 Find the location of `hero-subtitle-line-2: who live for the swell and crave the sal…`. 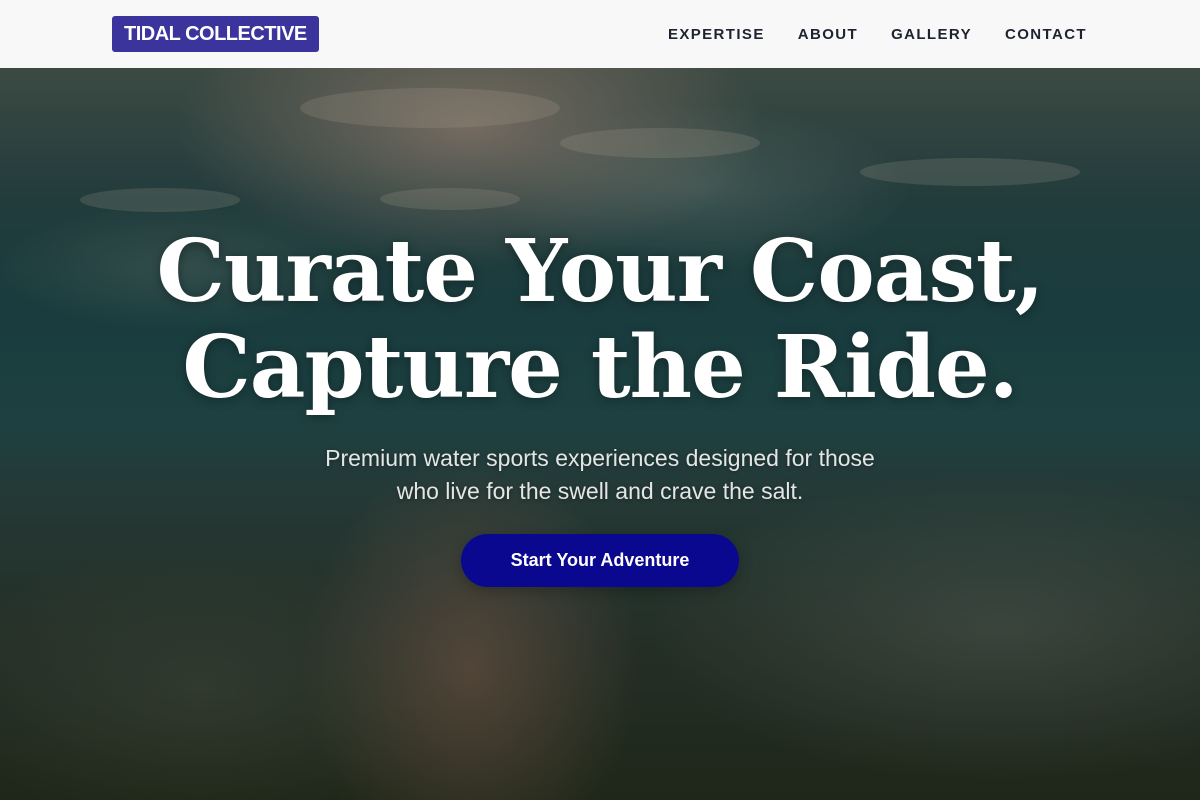

hero-subtitle-line-2: who live for the swell and crave the sal… is located at coordinates (600, 491).